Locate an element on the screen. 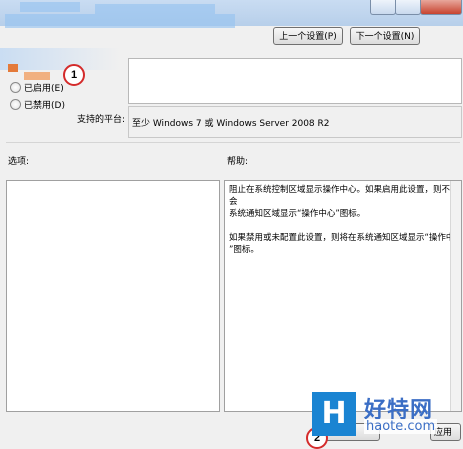  enabled-label: 已启用(E) is located at coordinates (44, 89).